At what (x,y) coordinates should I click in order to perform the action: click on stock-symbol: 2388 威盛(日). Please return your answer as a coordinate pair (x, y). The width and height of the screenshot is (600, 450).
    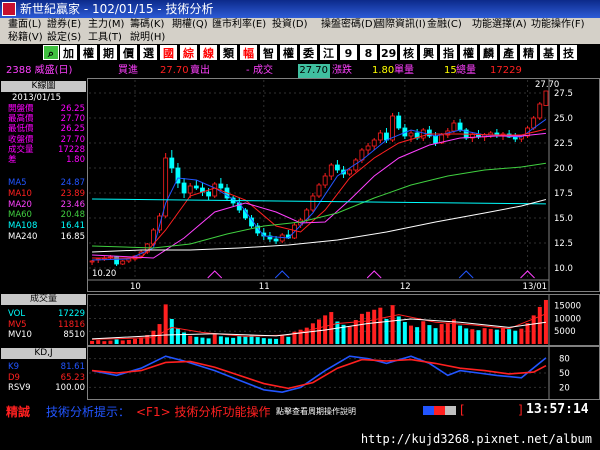
    Looking at the image, I should click on (39, 70).